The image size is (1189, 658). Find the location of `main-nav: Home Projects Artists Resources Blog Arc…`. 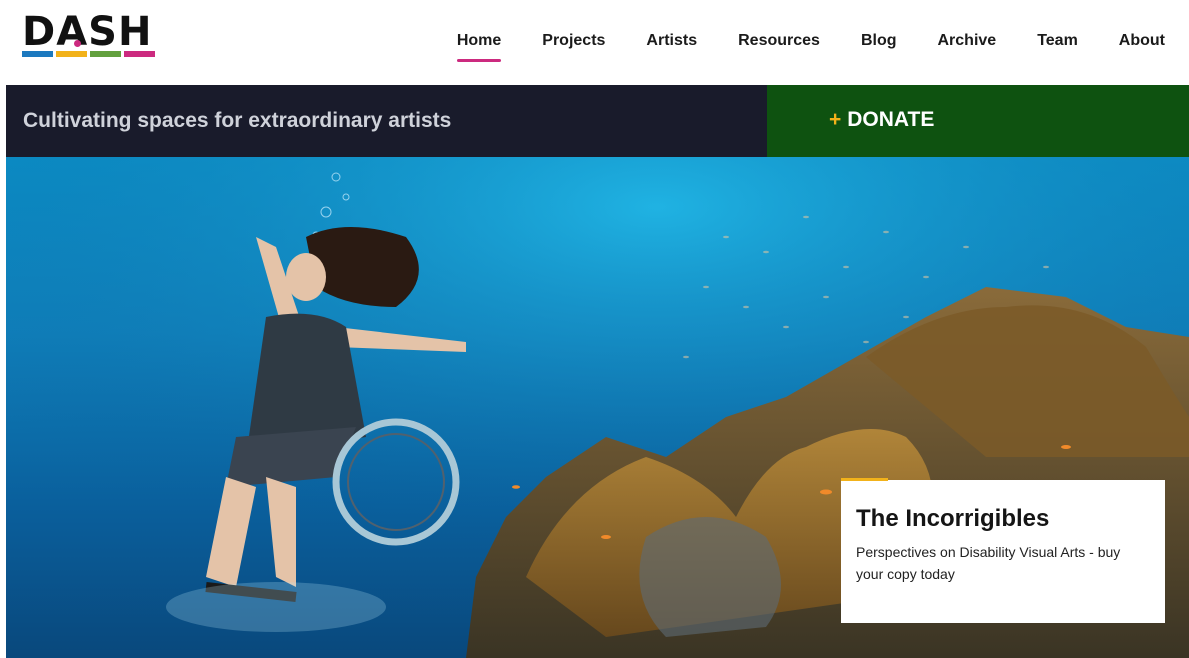

main-nav: Home Projects Artists Resources Blog Arc… is located at coordinates (790, 46).